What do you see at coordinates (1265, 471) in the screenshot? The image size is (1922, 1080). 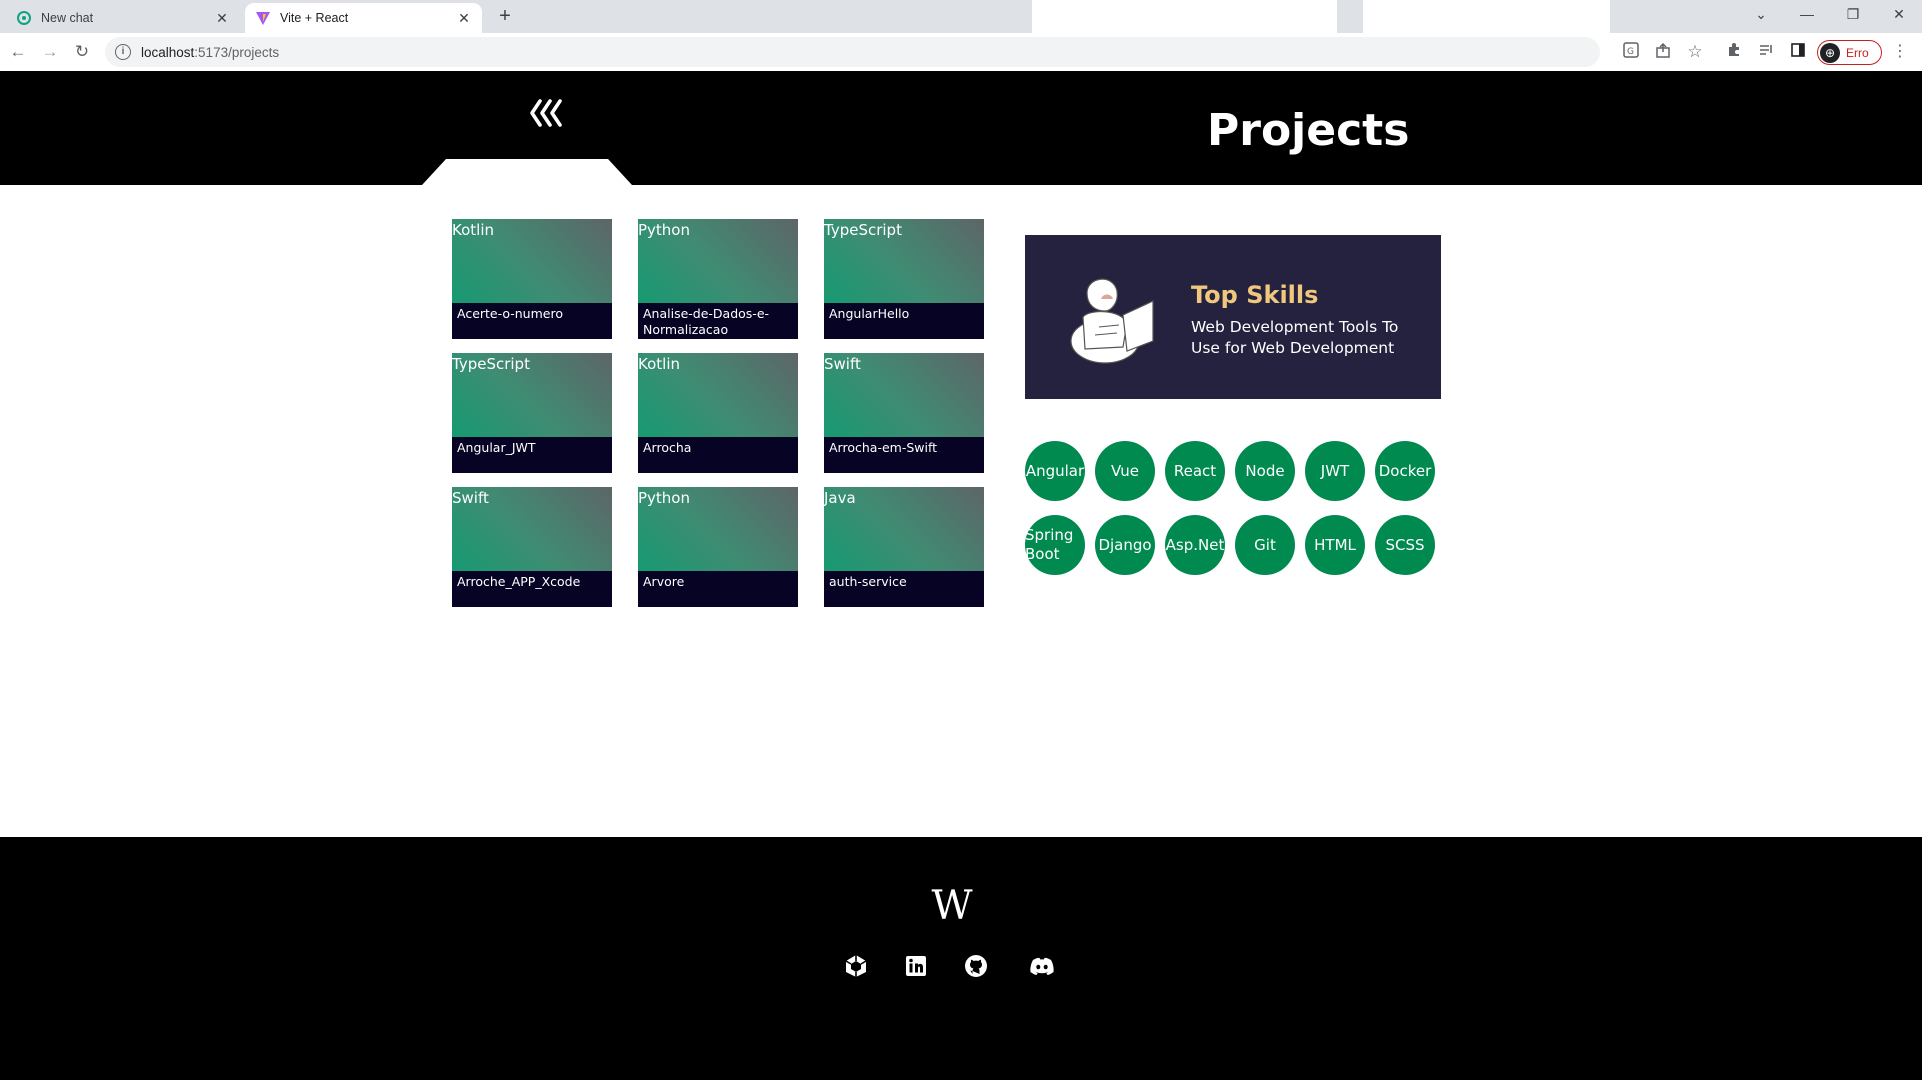 I see `skill-badge: Node` at bounding box center [1265, 471].